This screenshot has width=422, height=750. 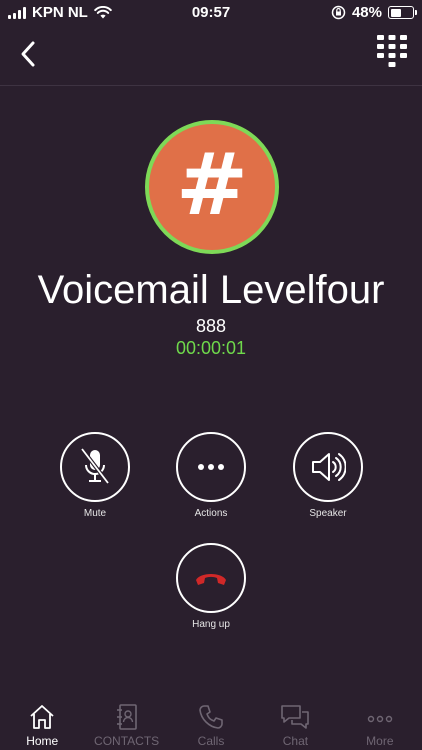 I want to click on actions-control: Actions, so click(x=211, y=475).